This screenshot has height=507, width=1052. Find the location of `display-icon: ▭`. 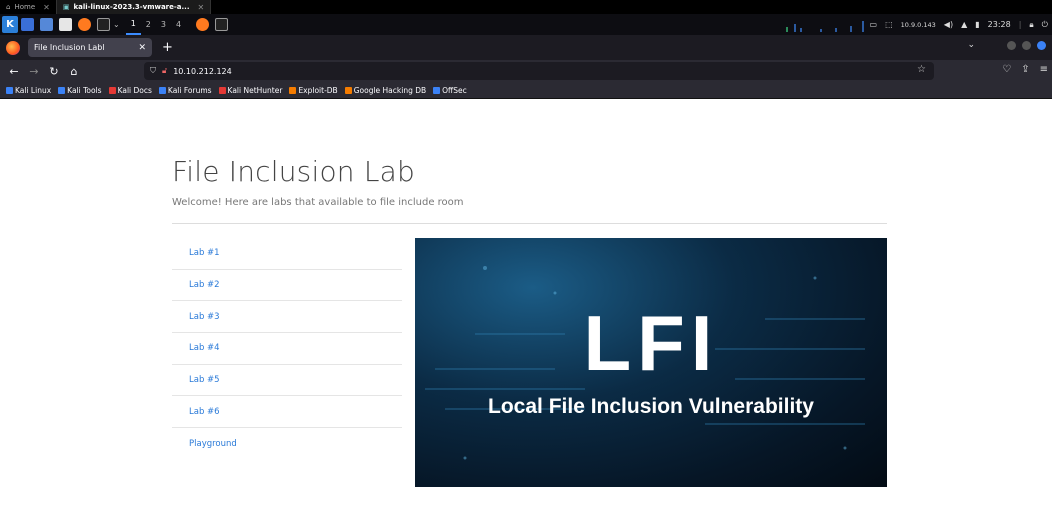

display-icon: ▭ is located at coordinates (874, 24).